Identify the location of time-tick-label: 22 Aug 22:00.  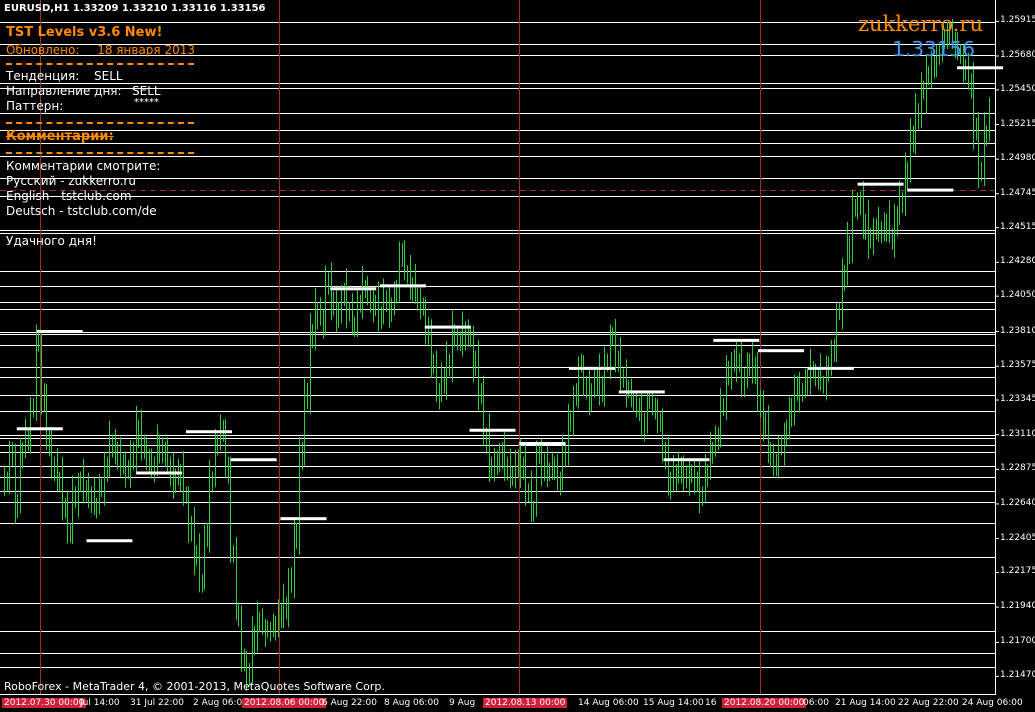
(928, 703).